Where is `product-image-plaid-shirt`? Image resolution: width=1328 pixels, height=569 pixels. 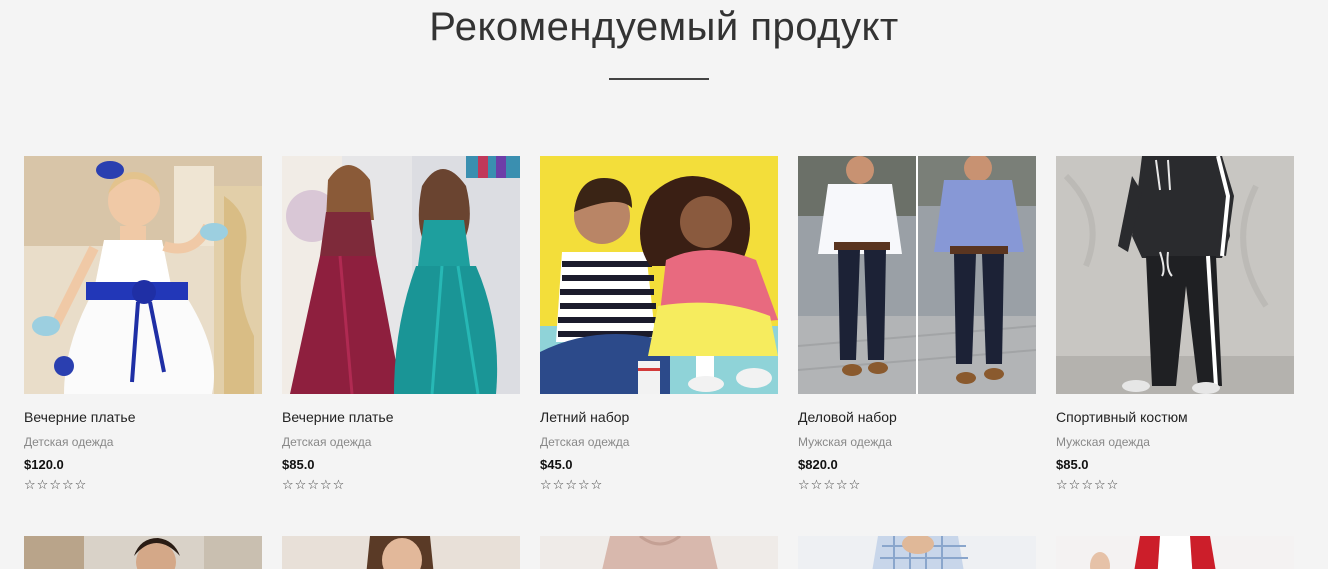
product-image-plaid-shirt is located at coordinates (917, 552).